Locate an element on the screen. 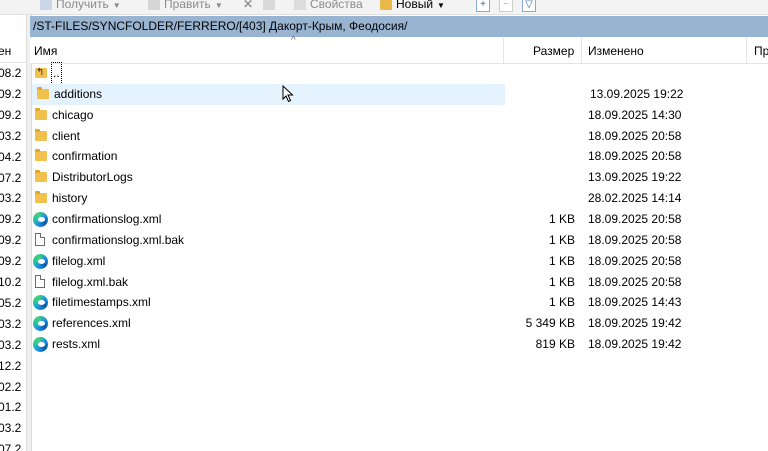  file-row: filelog.xml 1 KB 18.09.2025 20:58 is located at coordinates (399, 261).